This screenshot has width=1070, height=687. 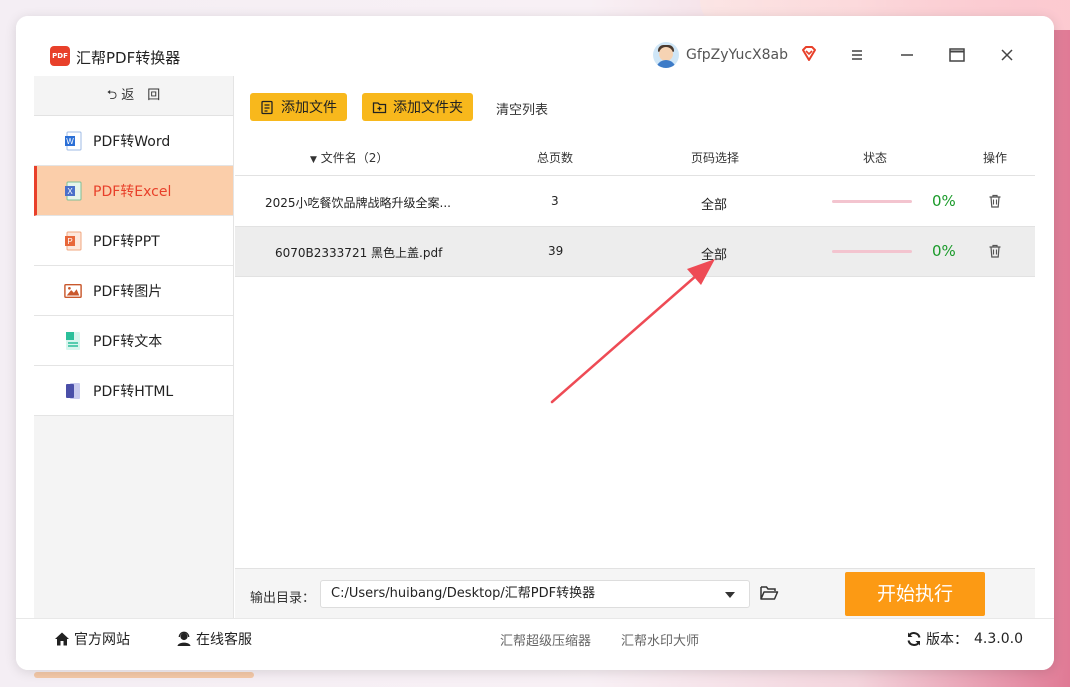 What do you see at coordinates (635, 106) in the screenshot?
I see `toolbar: 添加文件 添加文件夹 清空列表` at bounding box center [635, 106].